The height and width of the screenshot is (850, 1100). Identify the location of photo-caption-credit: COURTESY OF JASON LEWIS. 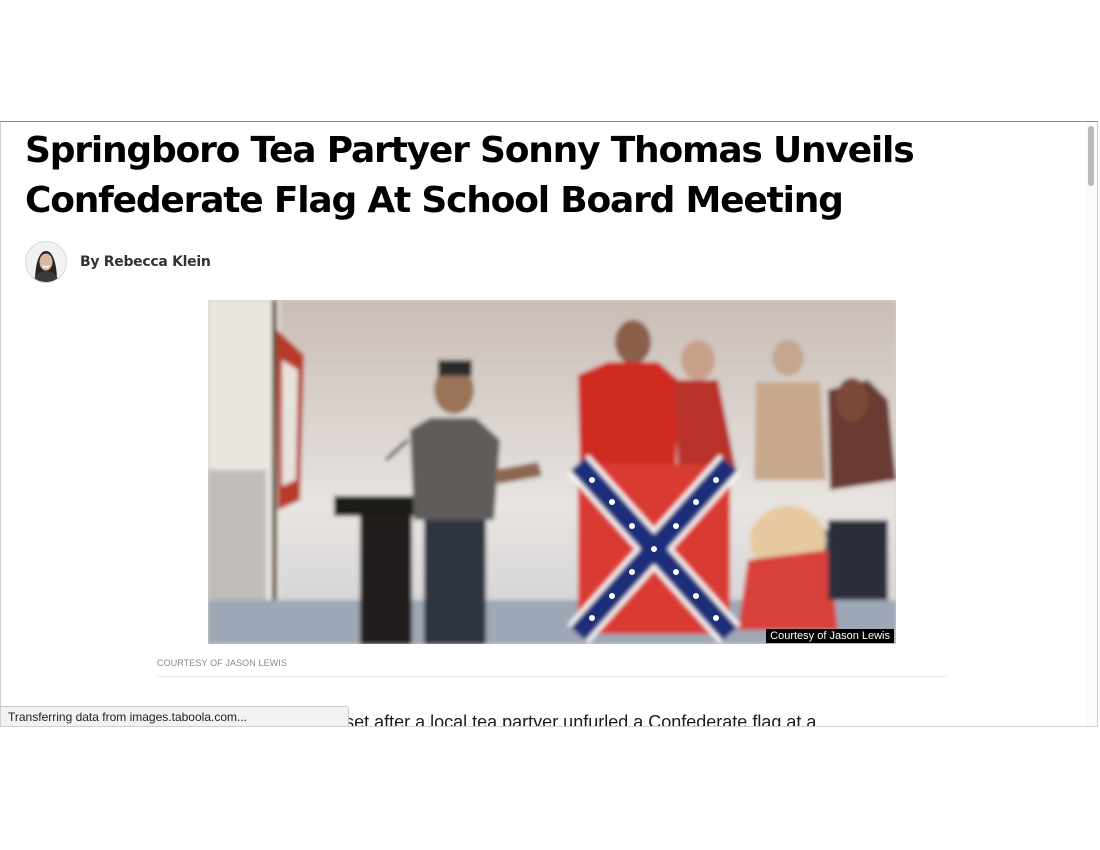
(222, 663).